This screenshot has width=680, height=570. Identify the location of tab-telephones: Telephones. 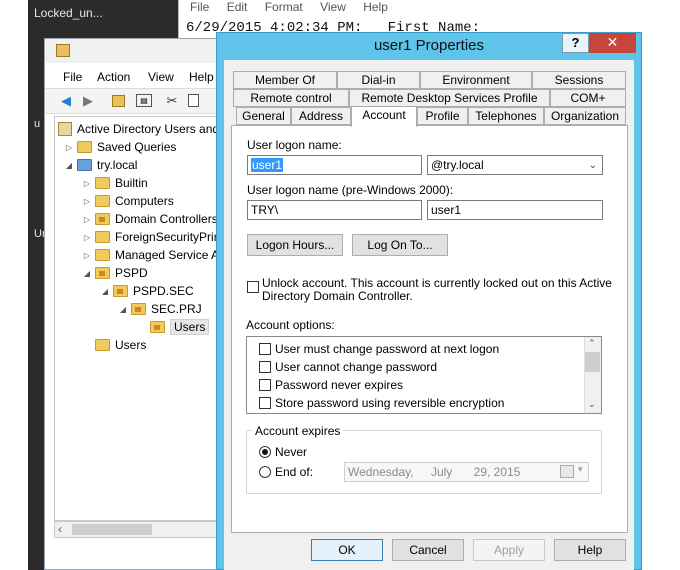
(506, 116).